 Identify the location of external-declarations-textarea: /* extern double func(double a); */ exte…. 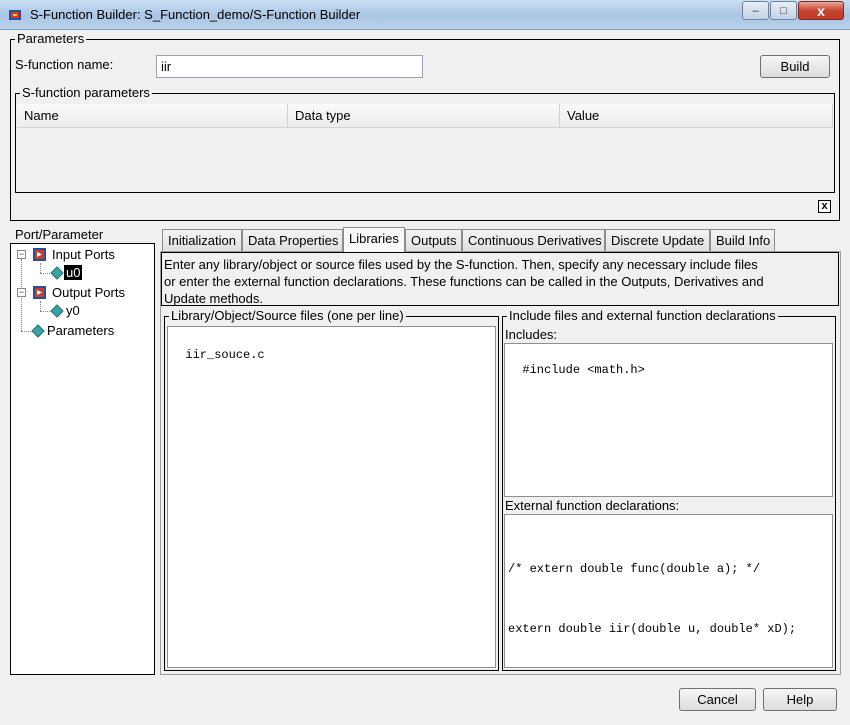
(668, 591).